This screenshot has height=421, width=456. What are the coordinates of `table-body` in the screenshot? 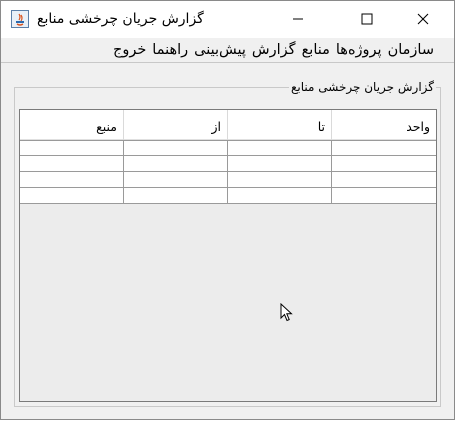 It's located at (228, 172).